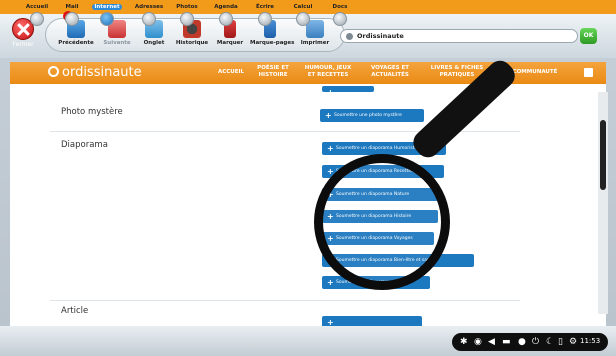 This screenshot has width=616, height=356. Describe the element at coordinates (315, 43) in the screenshot. I see `print-label: Imprimer` at that location.